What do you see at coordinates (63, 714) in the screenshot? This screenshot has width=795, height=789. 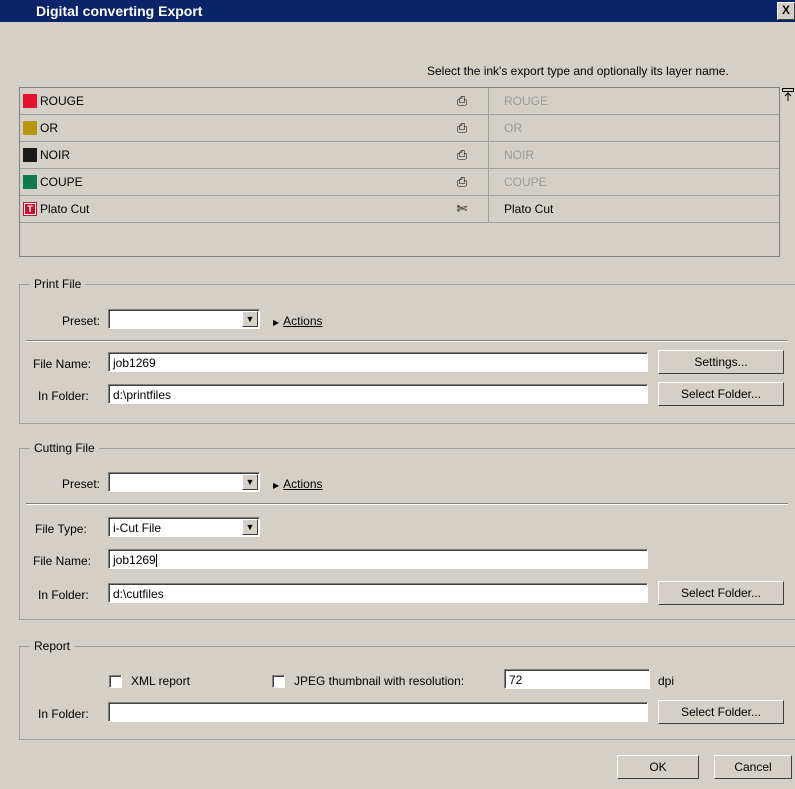 I see `report-folder-label: In Folder:` at bounding box center [63, 714].